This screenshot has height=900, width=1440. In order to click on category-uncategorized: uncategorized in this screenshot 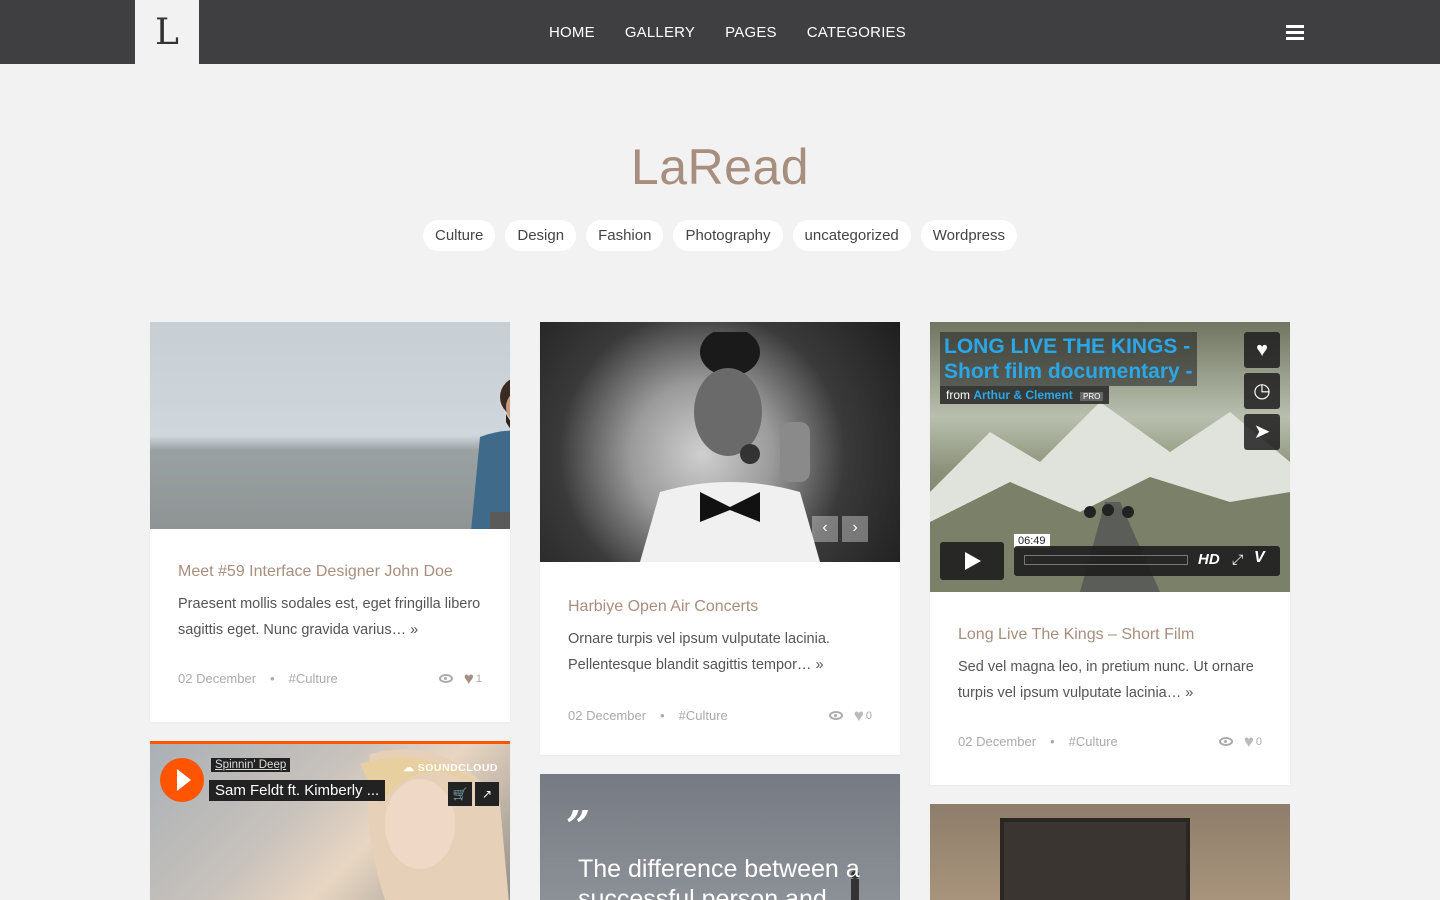, I will do `click(851, 235)`.